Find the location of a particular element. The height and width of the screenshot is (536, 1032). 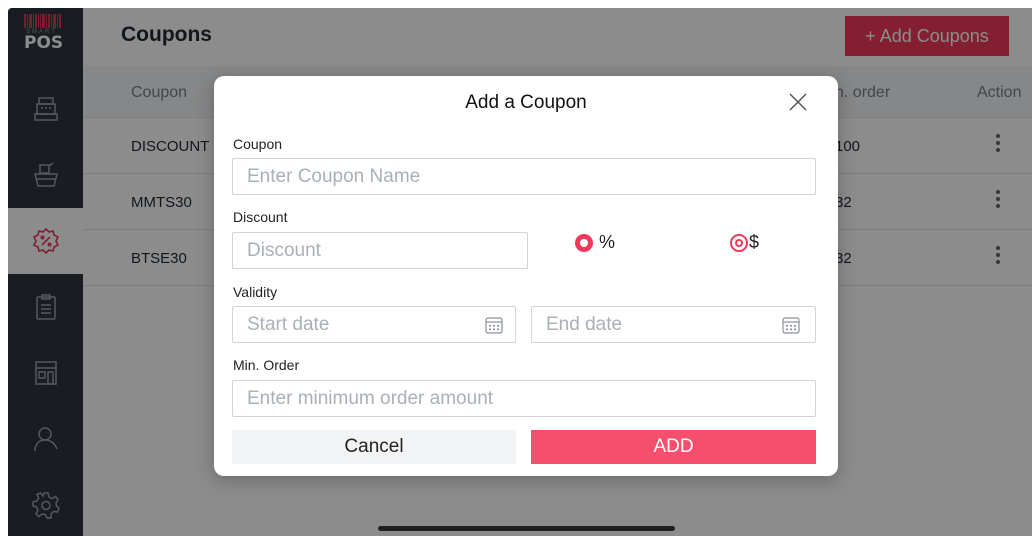

close-icon is located at coordinates (798, 102).